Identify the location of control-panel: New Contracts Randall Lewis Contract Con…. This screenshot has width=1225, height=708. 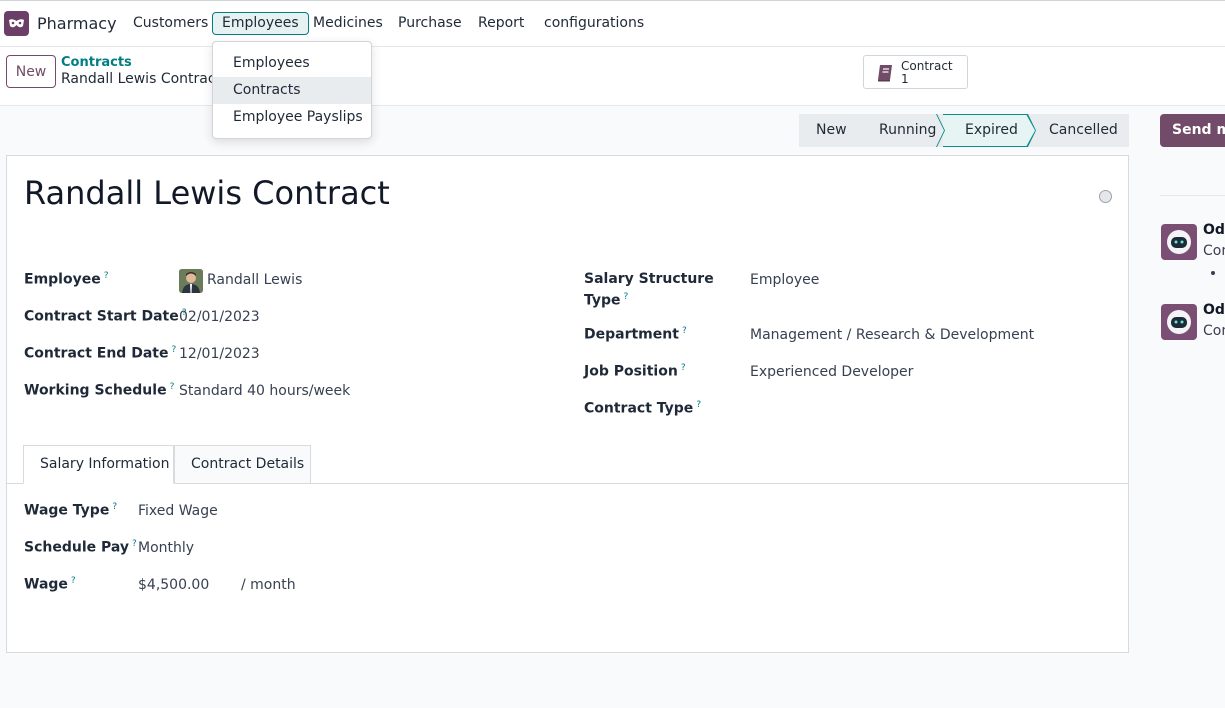
(612, 76).